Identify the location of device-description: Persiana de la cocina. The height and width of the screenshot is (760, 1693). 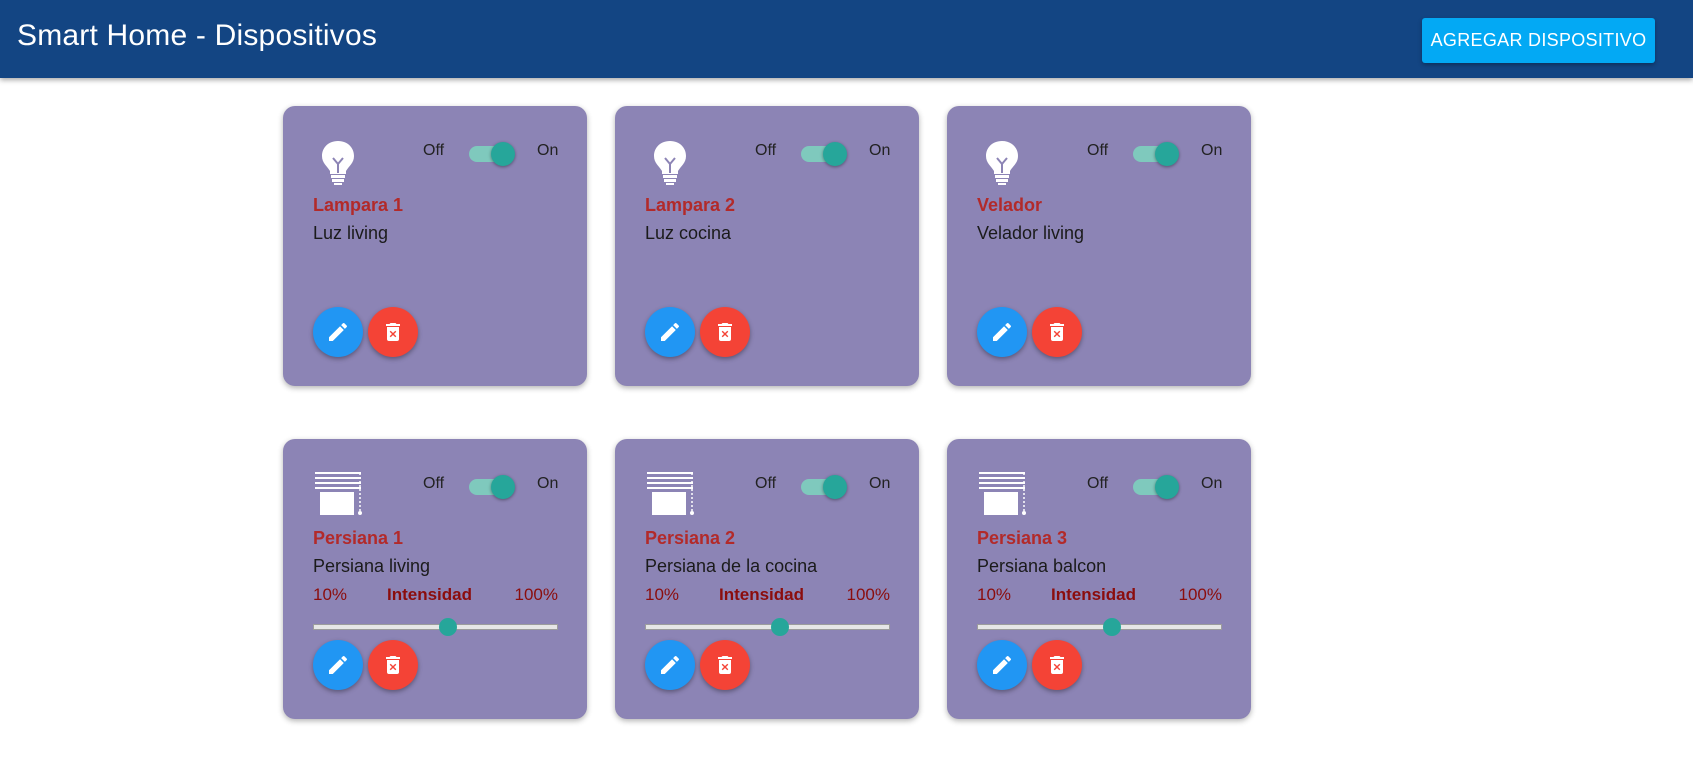
(731, 566).